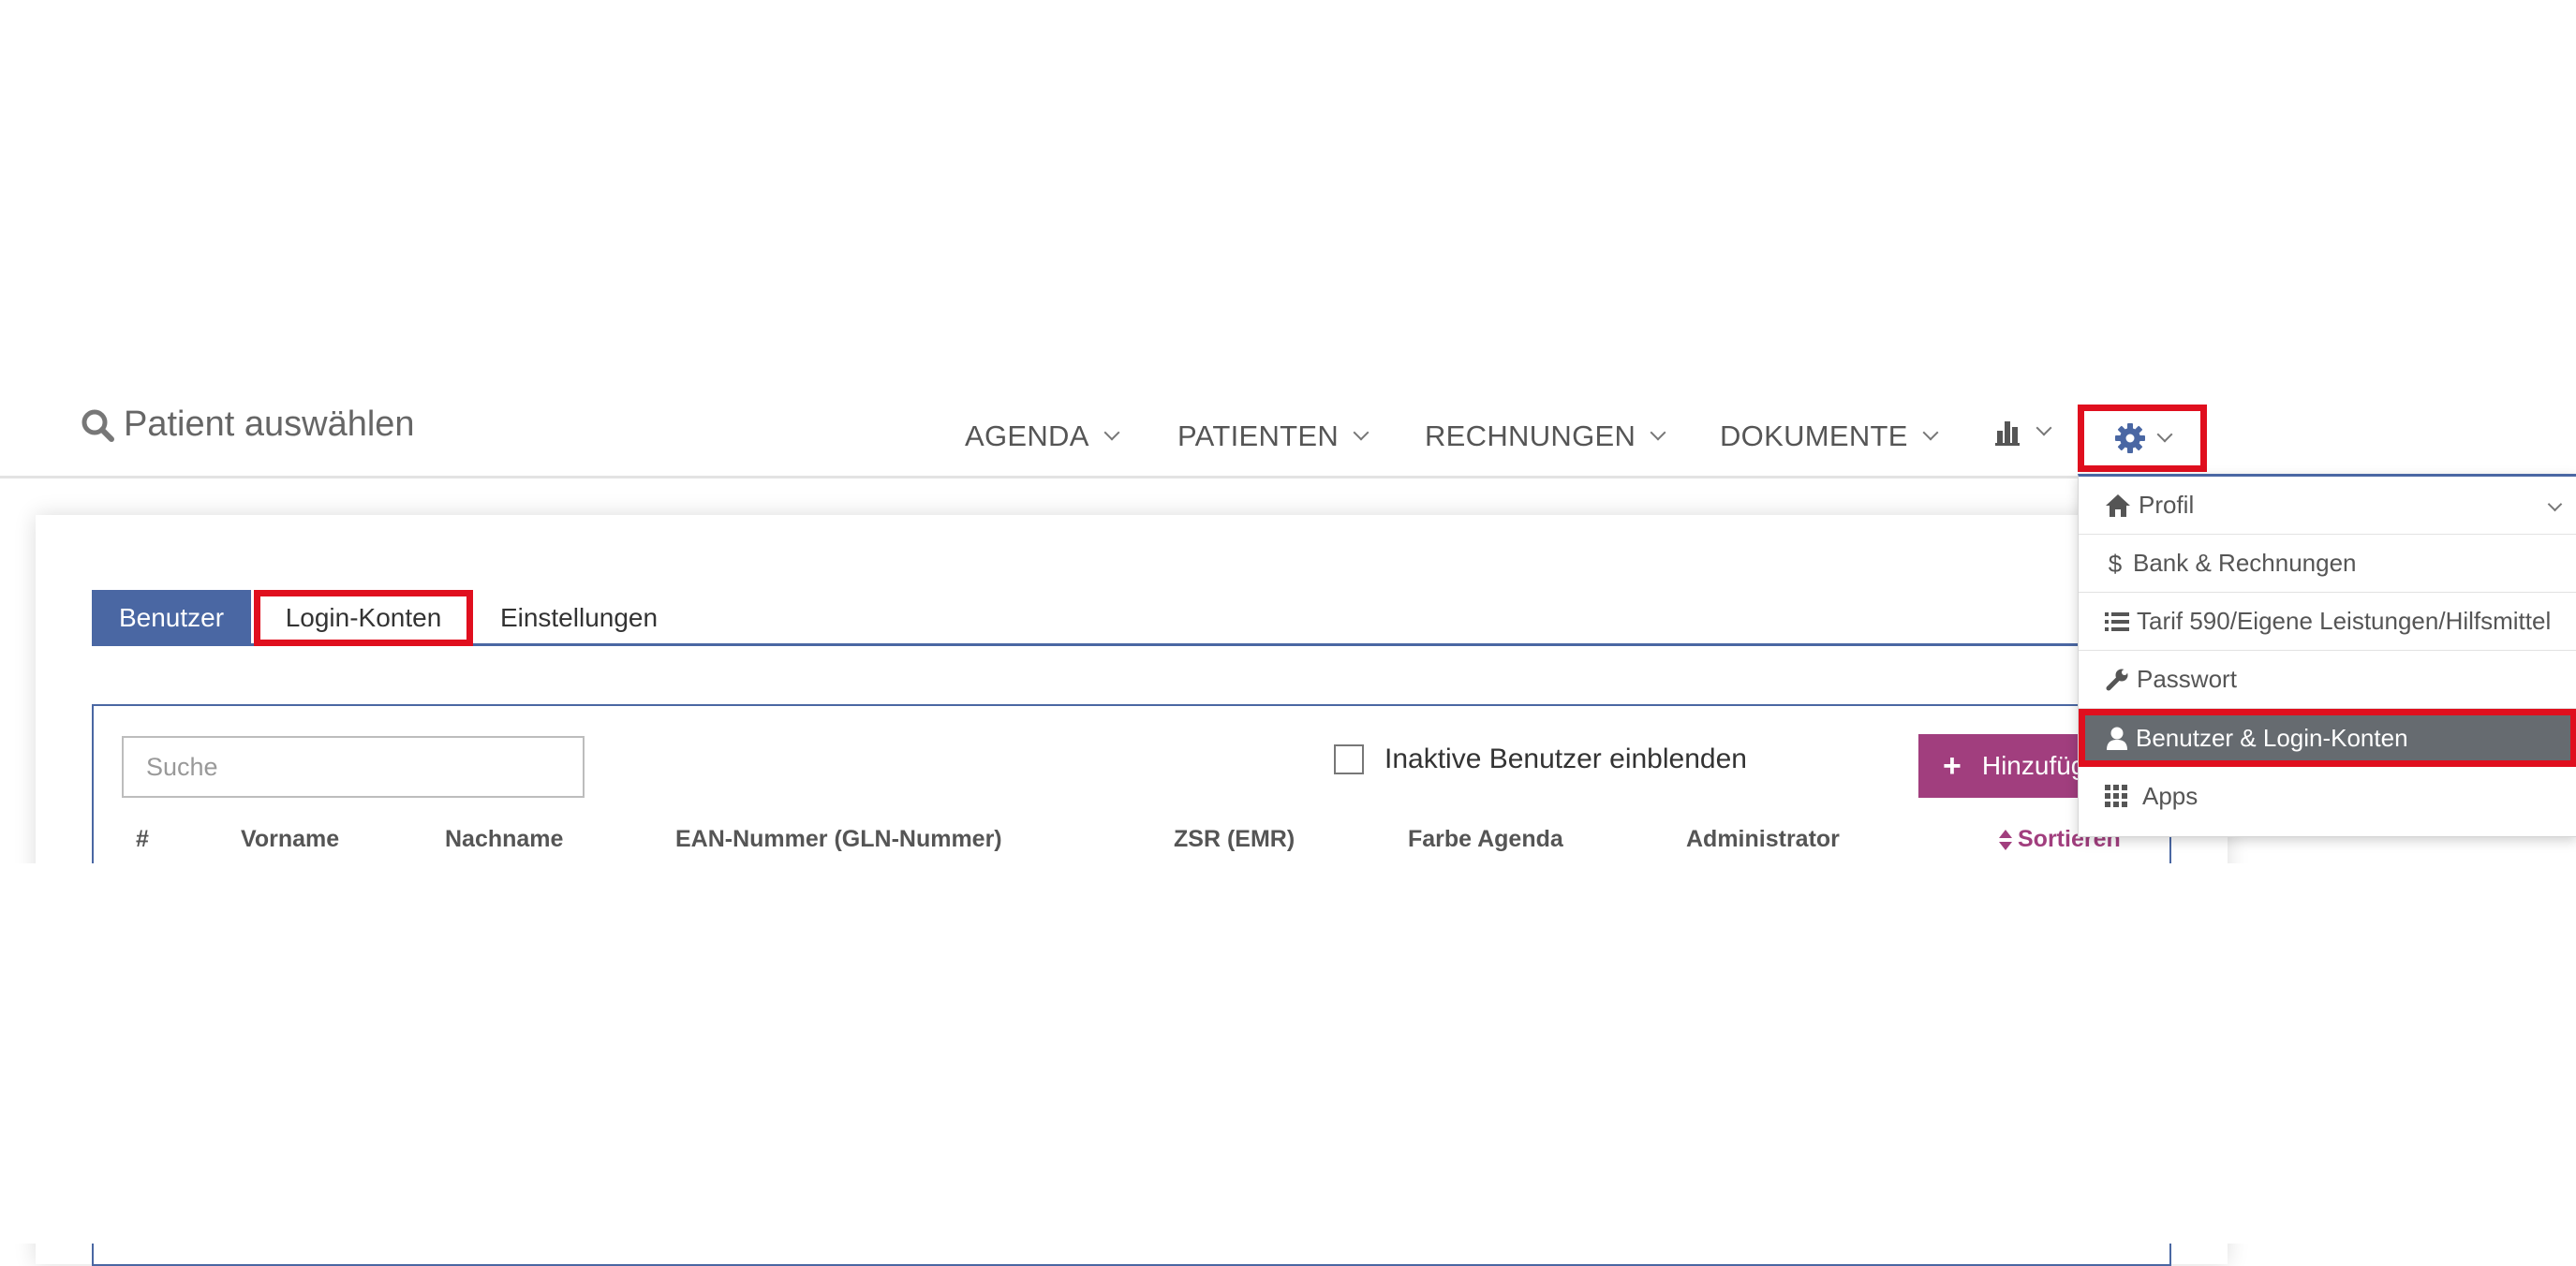  What do you see at coordinates (838, 839) in the screenshot?
I see `column-header-ean: EAN-Nummer (GLN-Nummer)` at bounding box center [838, 839].